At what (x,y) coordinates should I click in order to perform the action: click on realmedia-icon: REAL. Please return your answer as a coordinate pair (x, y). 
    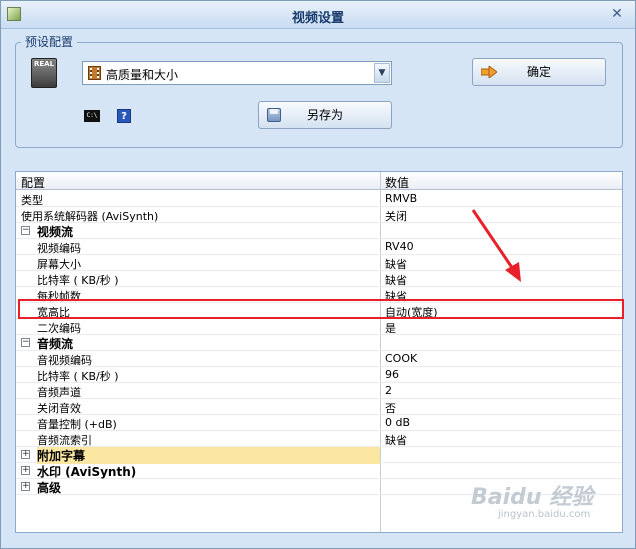
    Looking at the image, I should click on (44, 73).